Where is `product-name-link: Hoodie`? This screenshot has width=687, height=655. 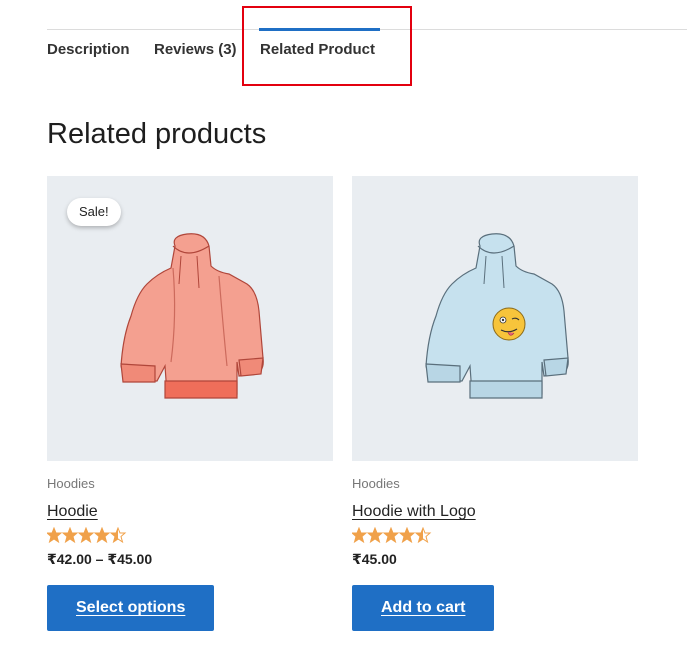
product-name-link: Hoodie is located at coordinates (72, 512).